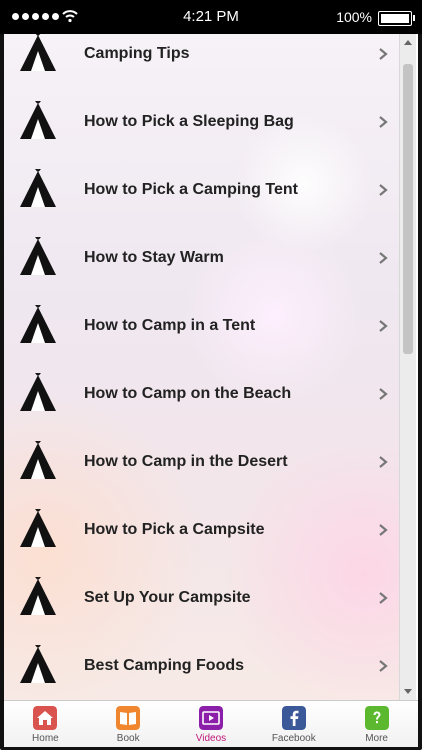  I want to click on facebook-icon, so click(293, 718).